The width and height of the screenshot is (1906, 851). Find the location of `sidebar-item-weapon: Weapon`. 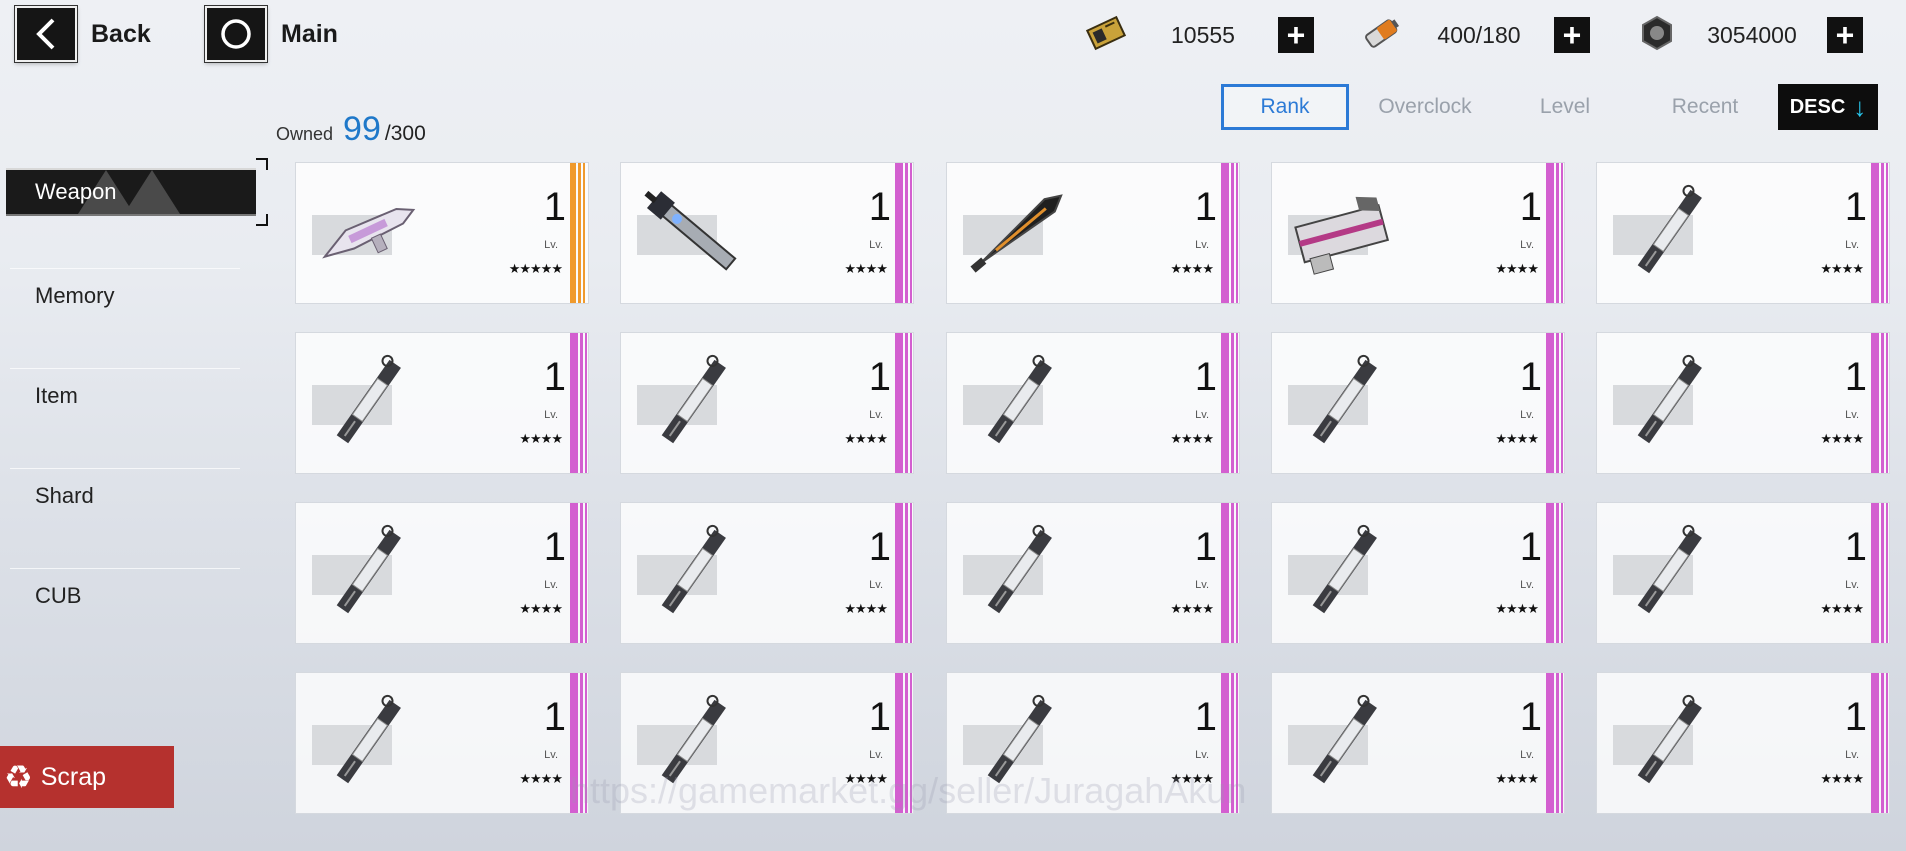

sidebar-item-weapon: Weapon is located at coordinates (131, 192).